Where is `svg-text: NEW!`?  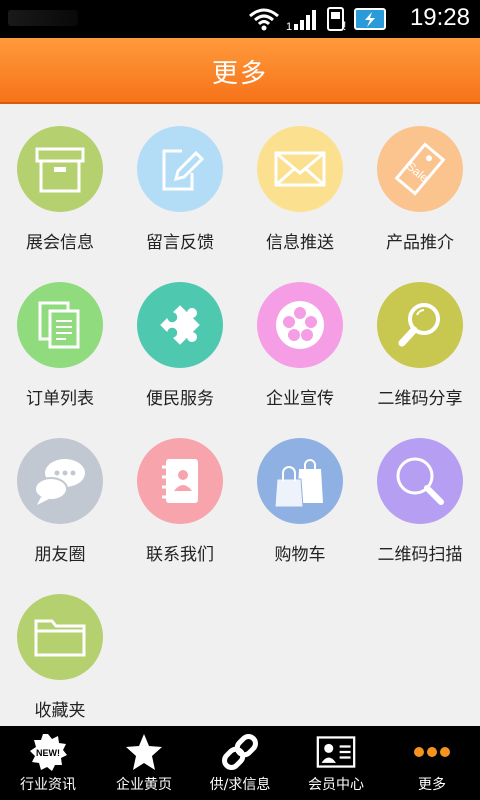
svg-text: NEW! is located at coordinates (48, 753).